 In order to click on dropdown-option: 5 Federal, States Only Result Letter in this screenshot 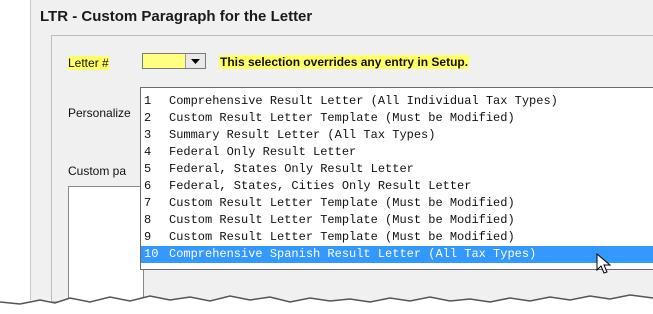, I will do `click(397, 169)`.